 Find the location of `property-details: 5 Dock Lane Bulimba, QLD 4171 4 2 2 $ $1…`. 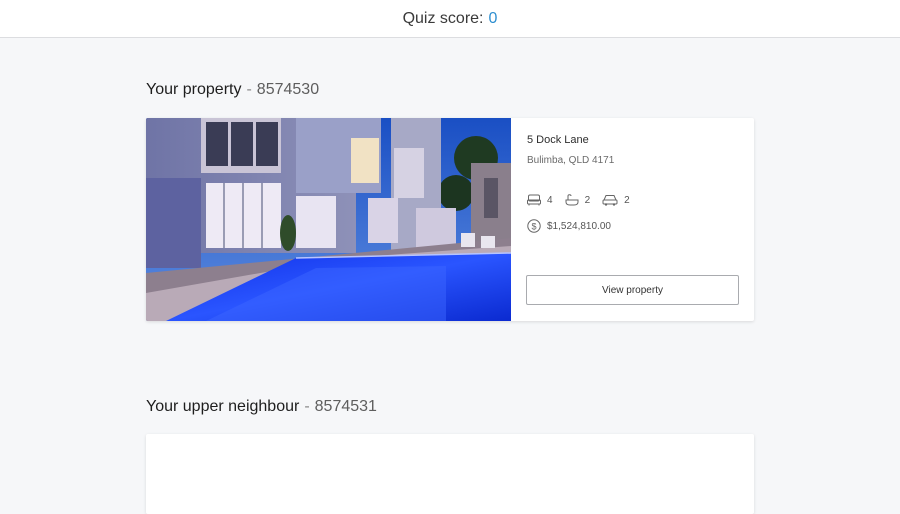

property-details: 5 Dock Lane Bulimba, QLD 4171 4 2 2 $ $1… is located at coordinates (632, 219).